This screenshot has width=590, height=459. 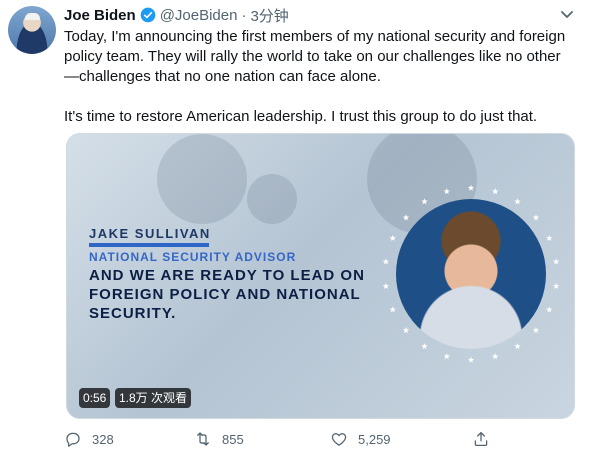 I want to click on tweet-header: Joe Biden @JoeBiden · 3分钟, so click(x=176, y=15).